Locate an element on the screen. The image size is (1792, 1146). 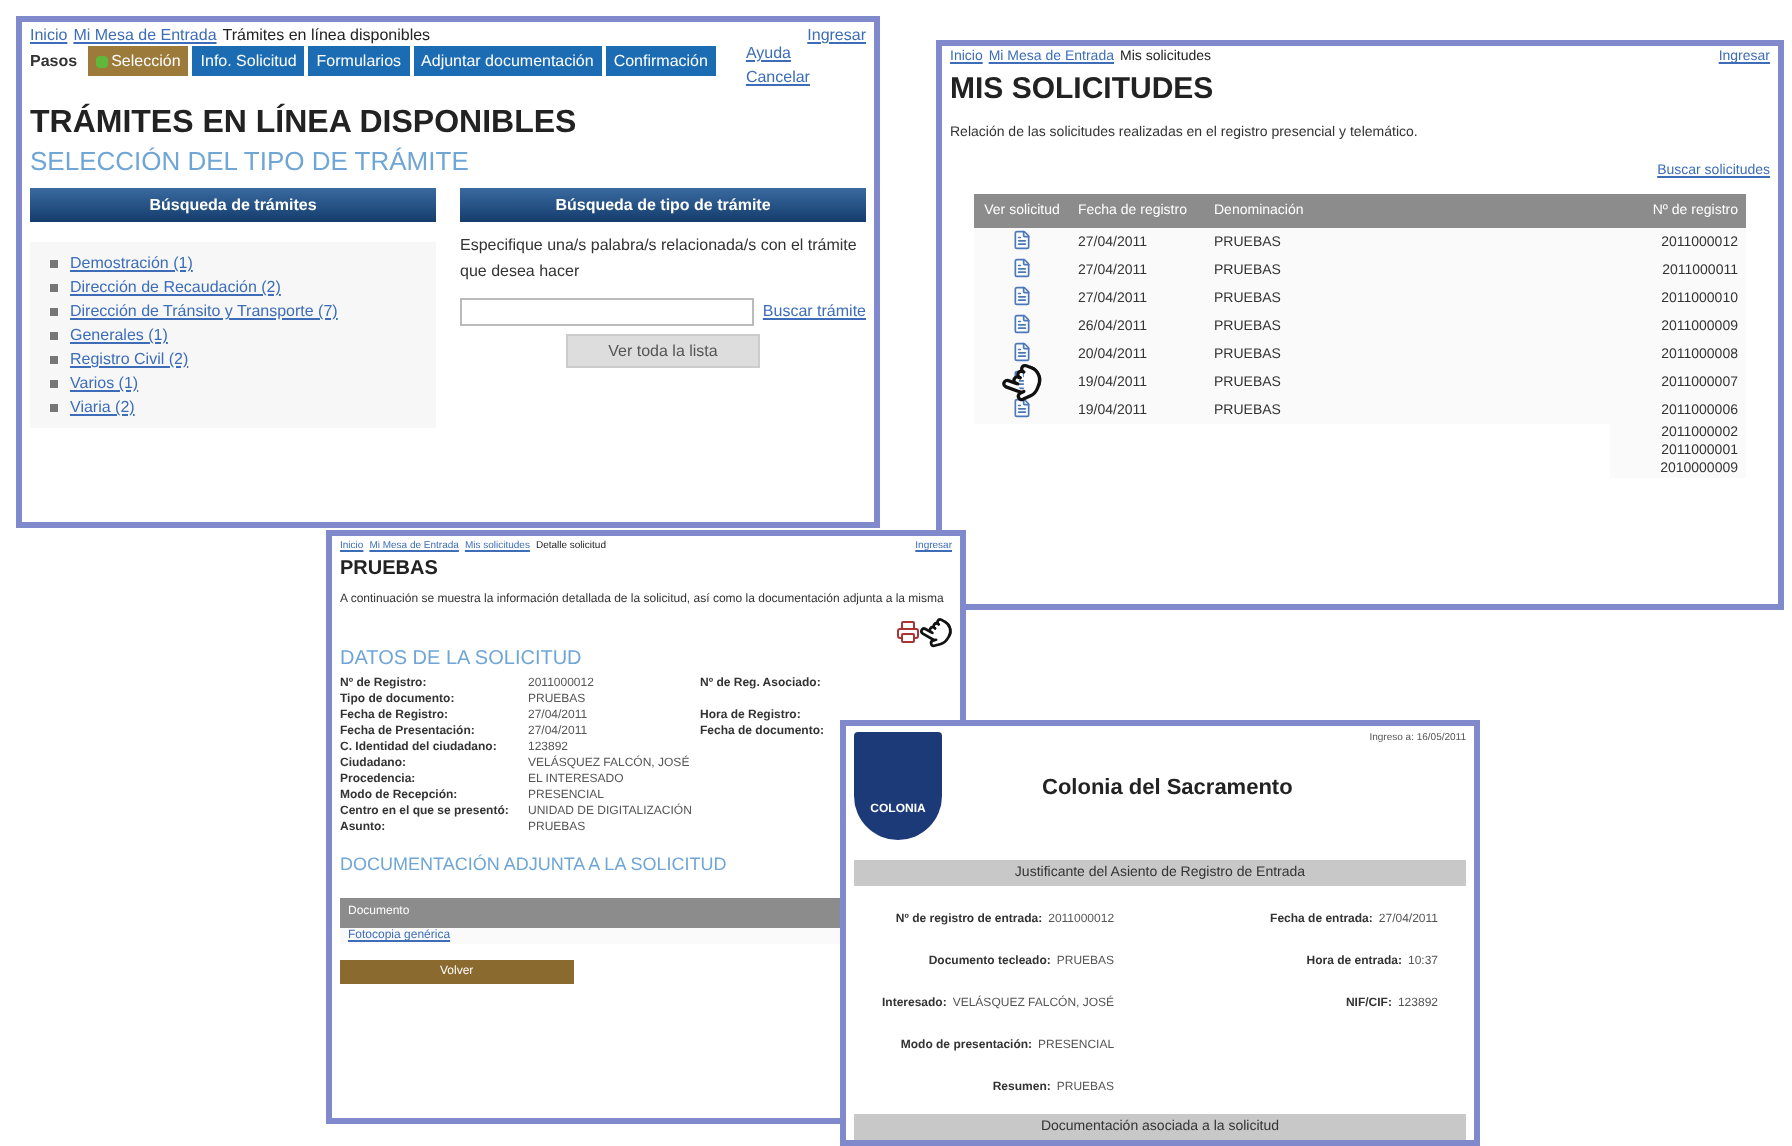
category-link: Viaria (2) is located at coordinates (102, 407).